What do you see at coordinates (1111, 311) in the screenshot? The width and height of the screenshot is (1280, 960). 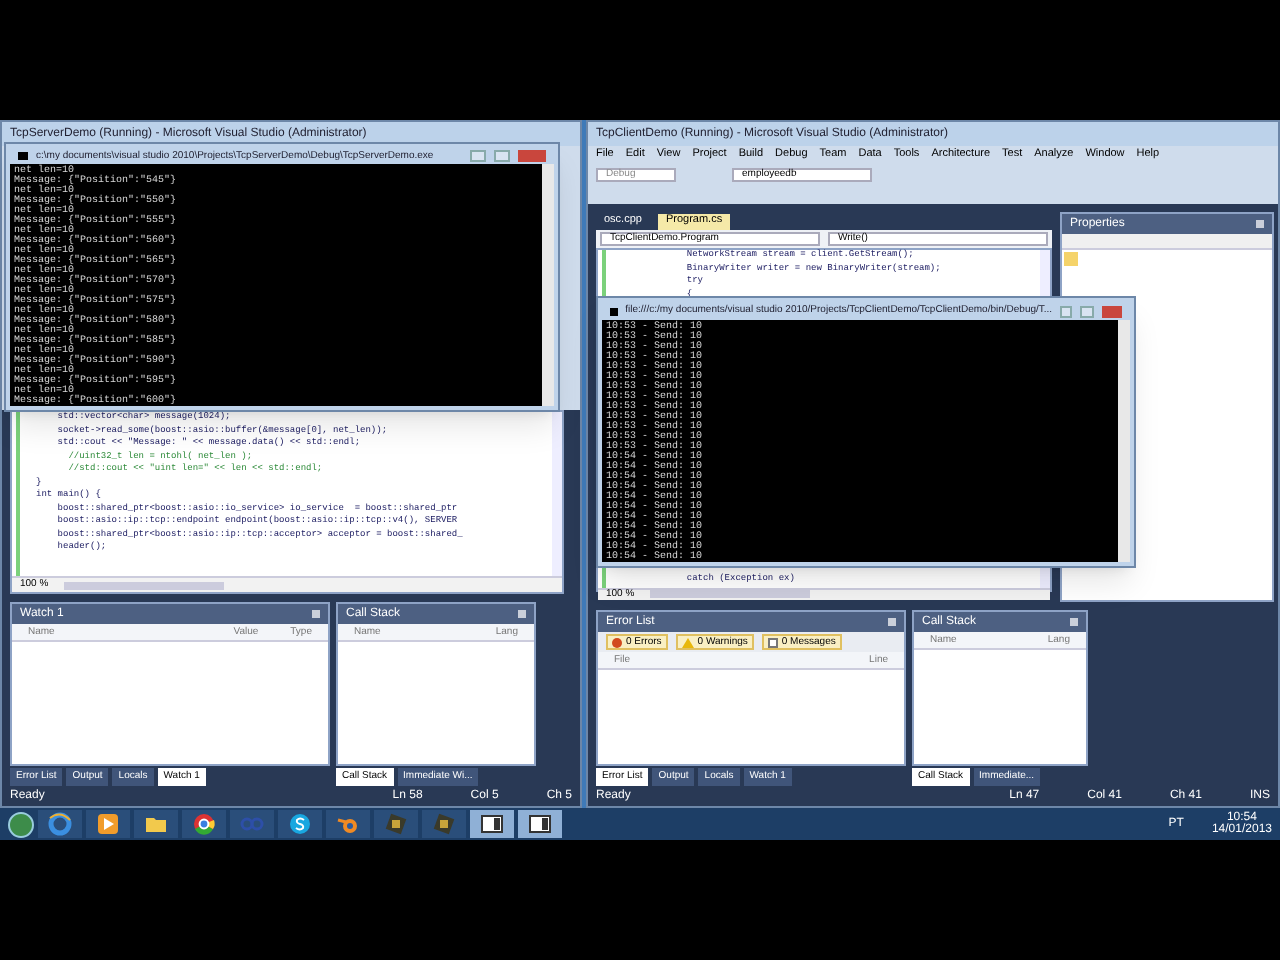 I see `close-button` at bounding box center [1111, 311].